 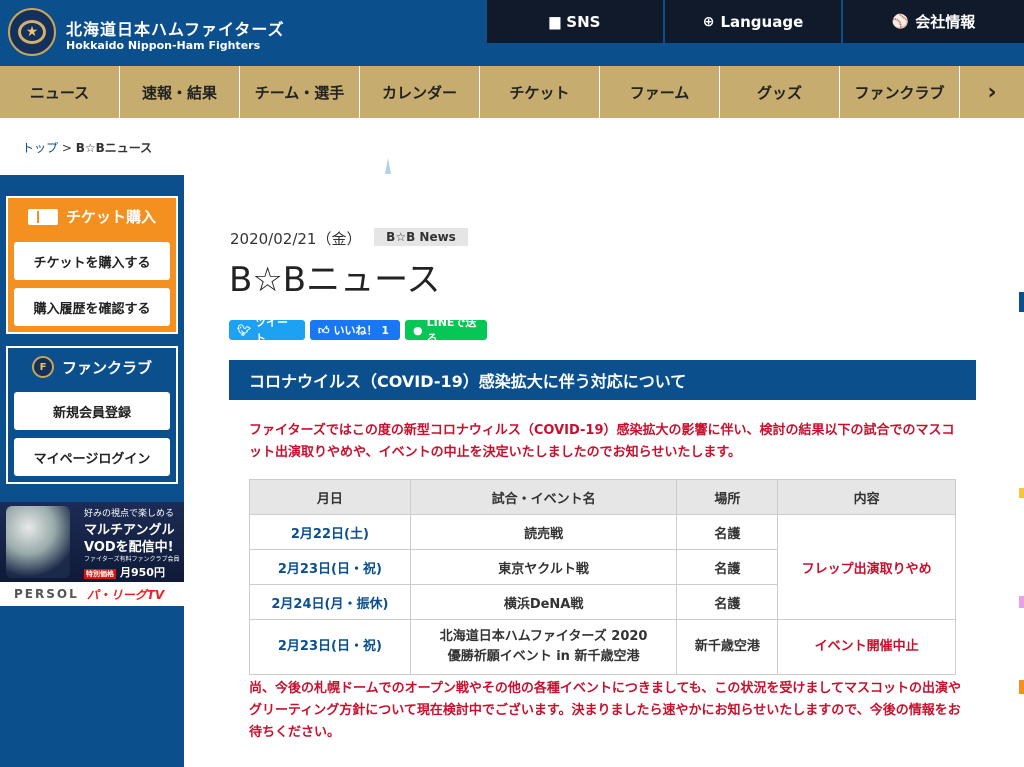 I want to click on ticket-box-title: チケット購入, so click(x=92, y=216).